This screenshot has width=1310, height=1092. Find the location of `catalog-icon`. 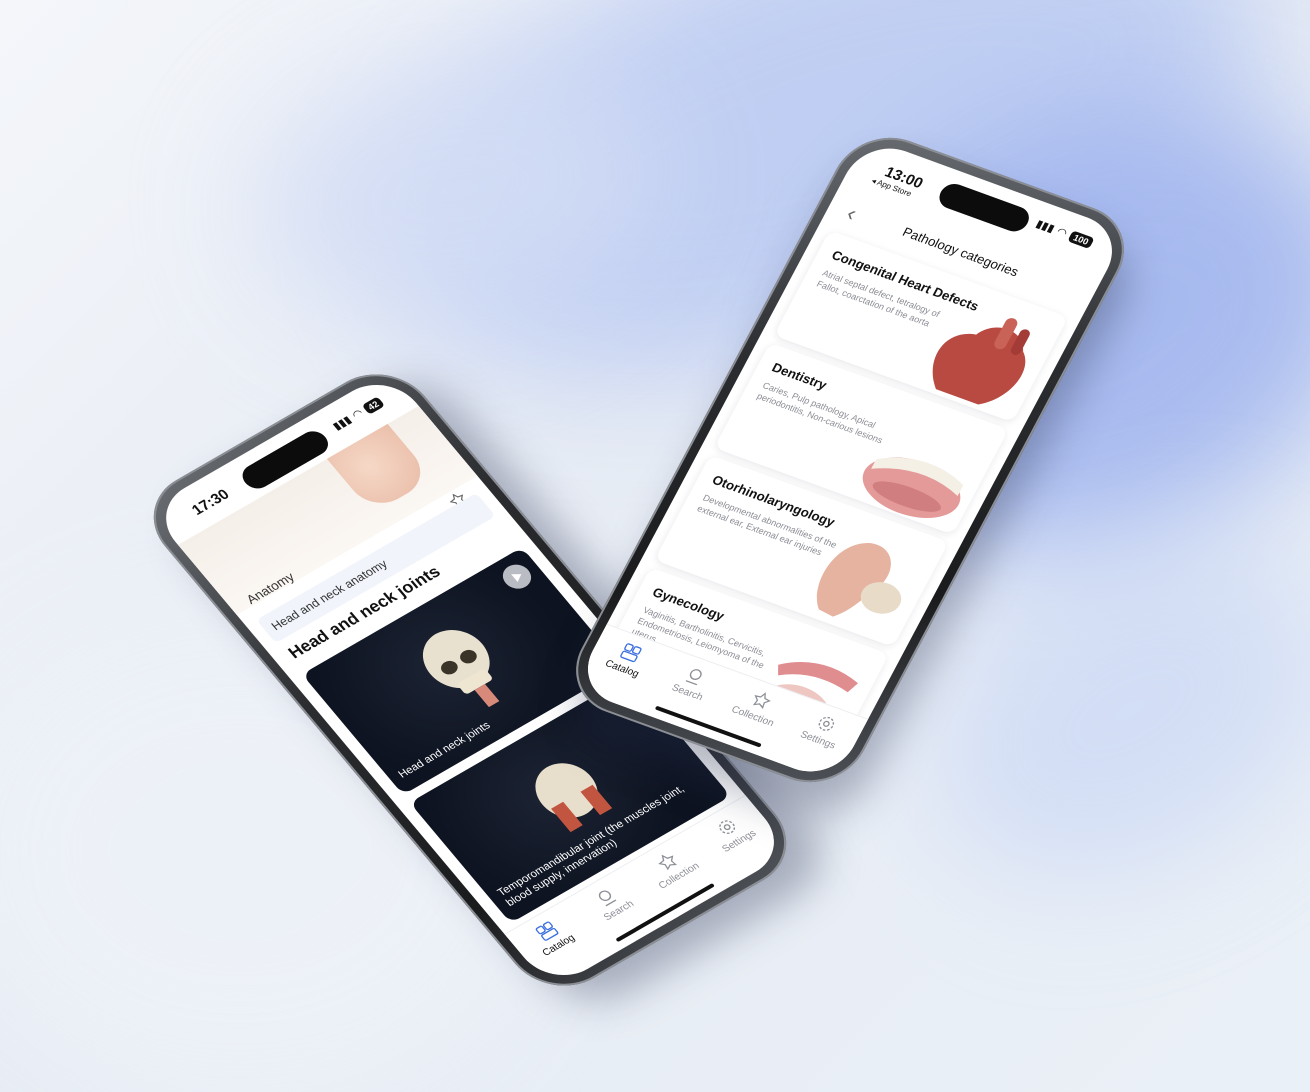

catalog-icon is located at coordinates (630, 653).